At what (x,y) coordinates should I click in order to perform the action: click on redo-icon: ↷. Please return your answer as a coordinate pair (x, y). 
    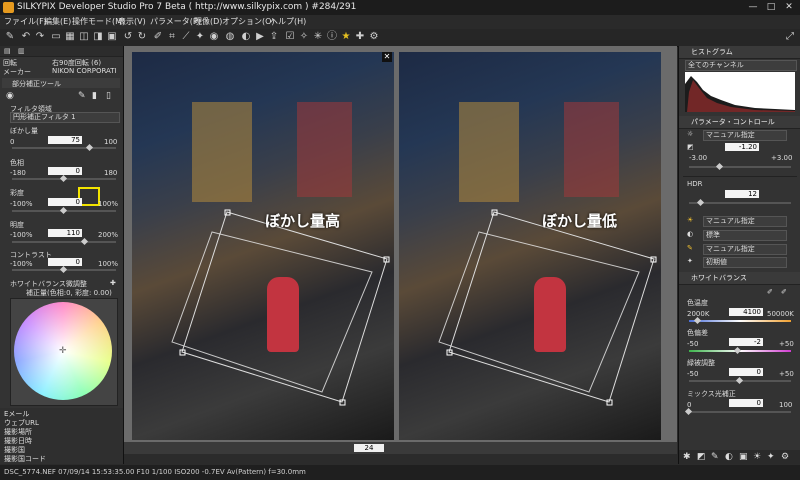
    Looking at the image, I should click on (40, 37).